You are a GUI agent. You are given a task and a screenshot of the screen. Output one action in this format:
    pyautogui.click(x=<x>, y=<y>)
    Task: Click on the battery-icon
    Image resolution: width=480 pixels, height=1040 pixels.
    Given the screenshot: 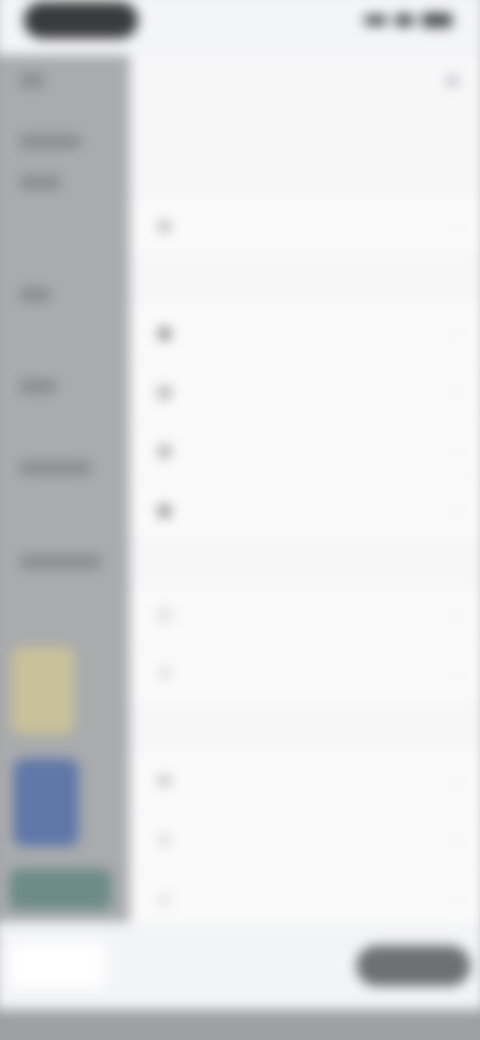 What is the action you would take?
    pyautogui.click(x=437, y=20)
    